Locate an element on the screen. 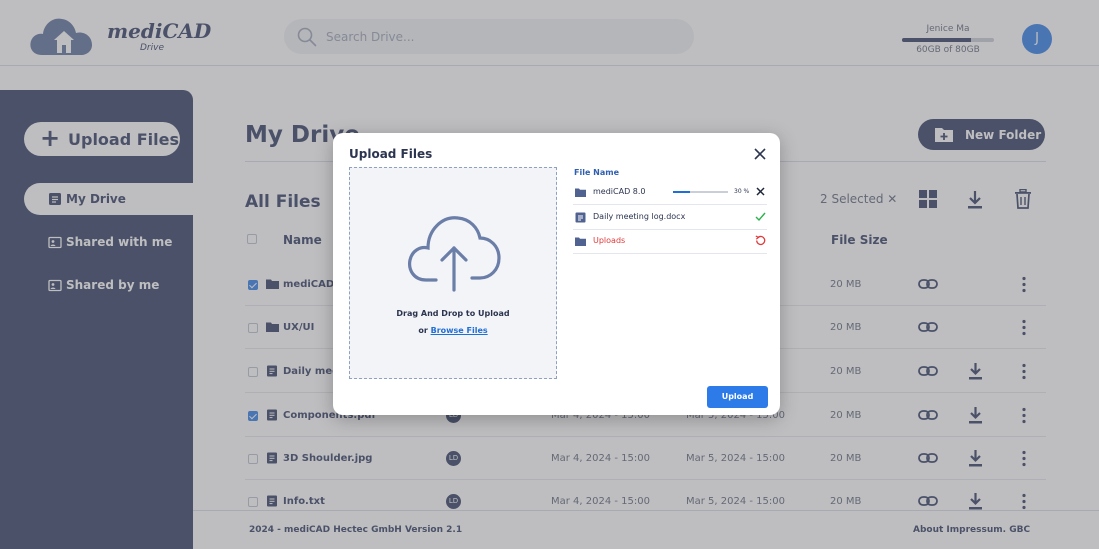  upload-progress-fill is located at coordinates (681, 192).